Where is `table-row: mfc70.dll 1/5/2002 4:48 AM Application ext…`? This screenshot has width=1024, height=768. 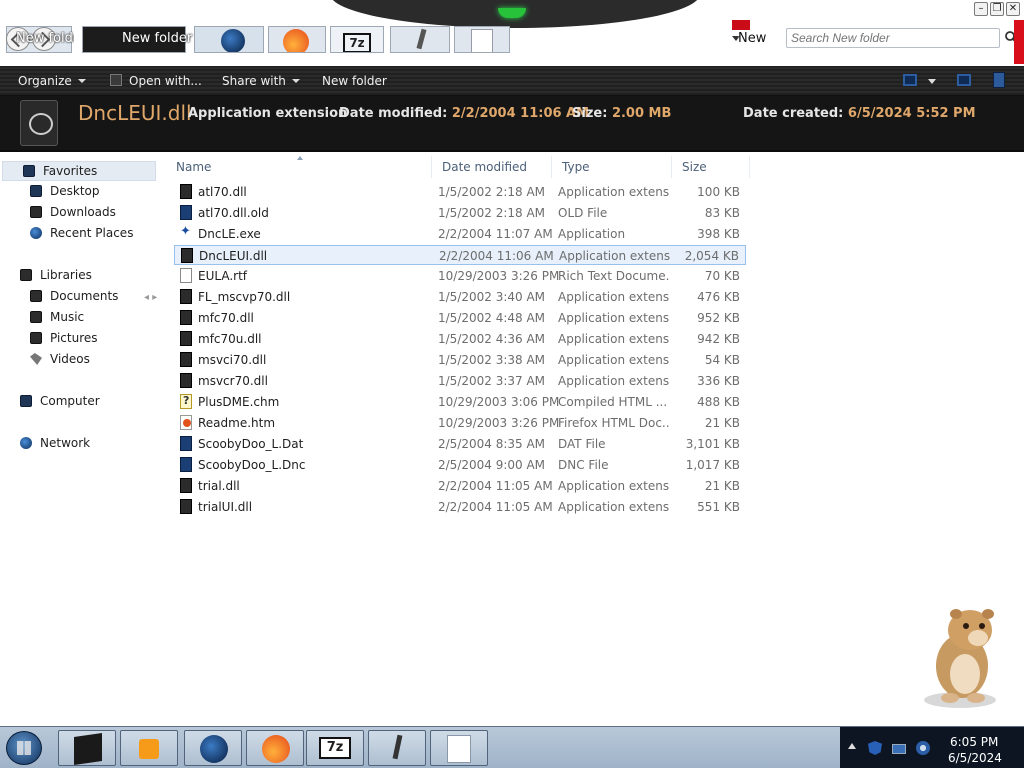 table-row: mfc70.dll 1/5/2002 4:48 AM Application ext… is located at coordinates (460, 318).